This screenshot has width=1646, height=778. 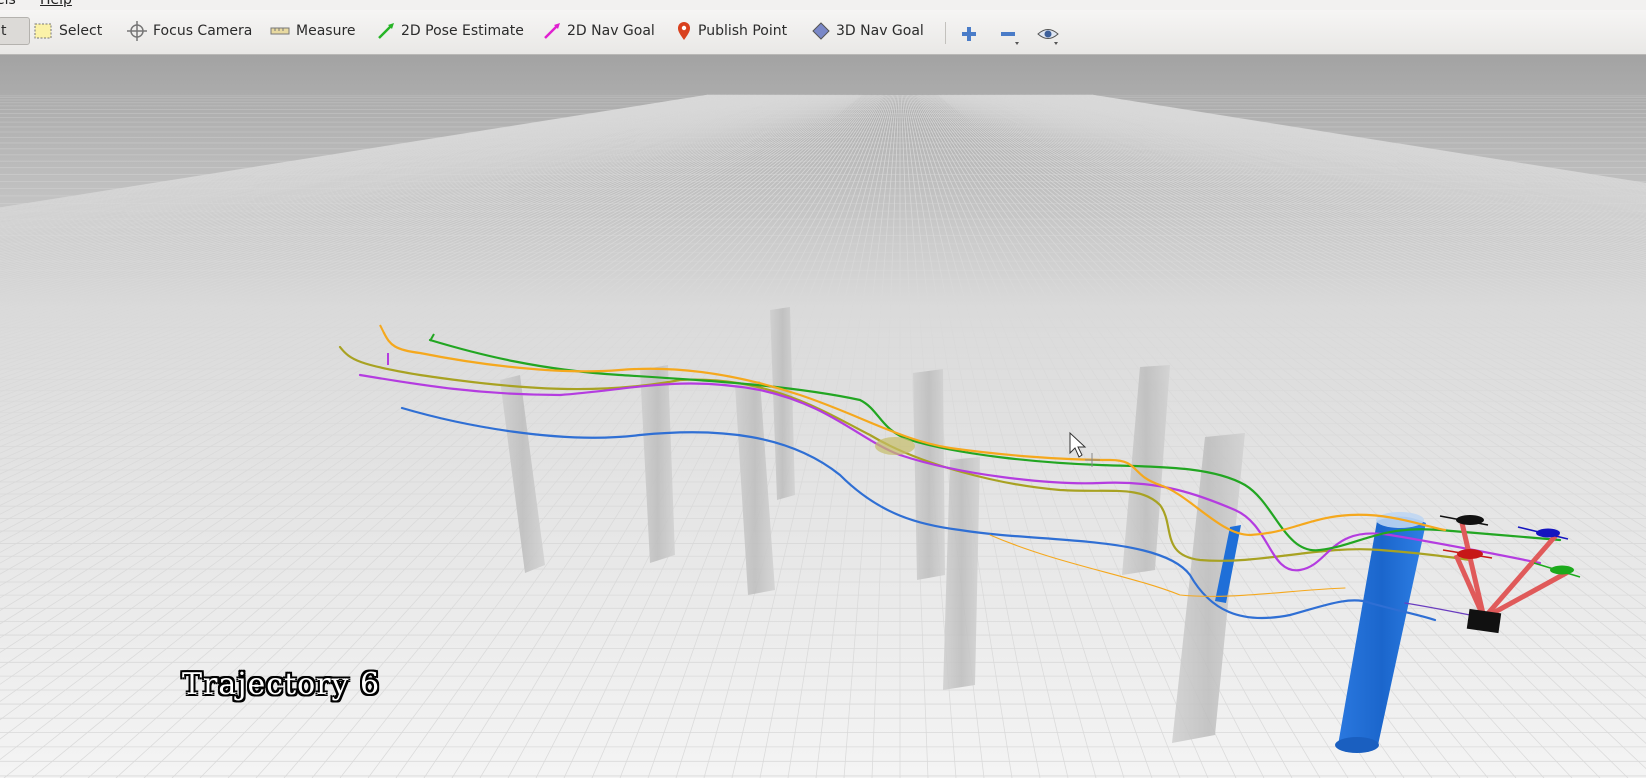 I want to click on measure-tool-label: Measure, so click(x=326, y=31).